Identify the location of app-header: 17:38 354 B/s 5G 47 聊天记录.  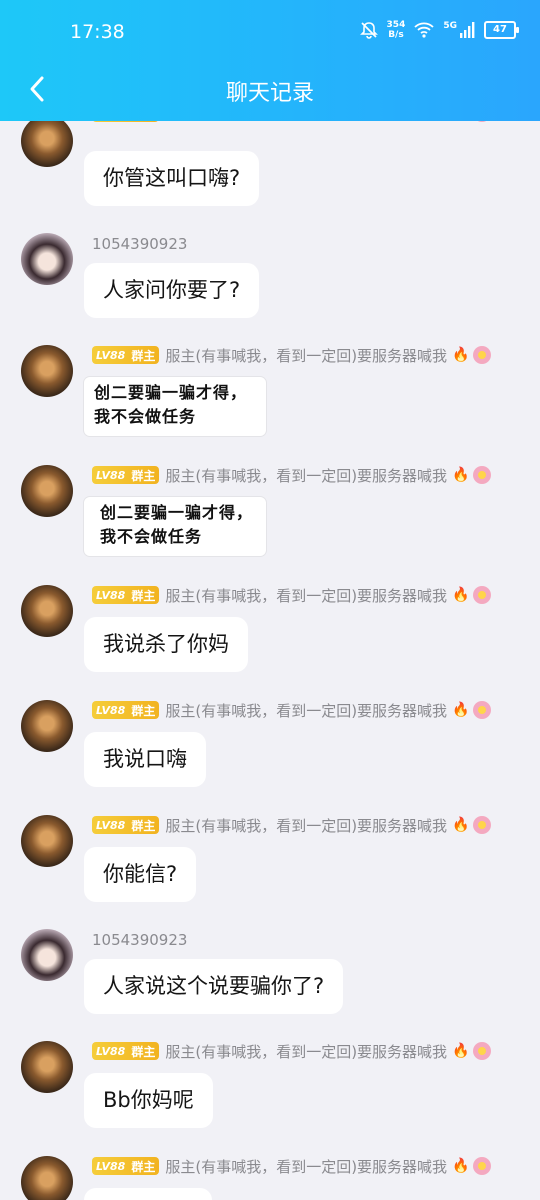
(270, 60).